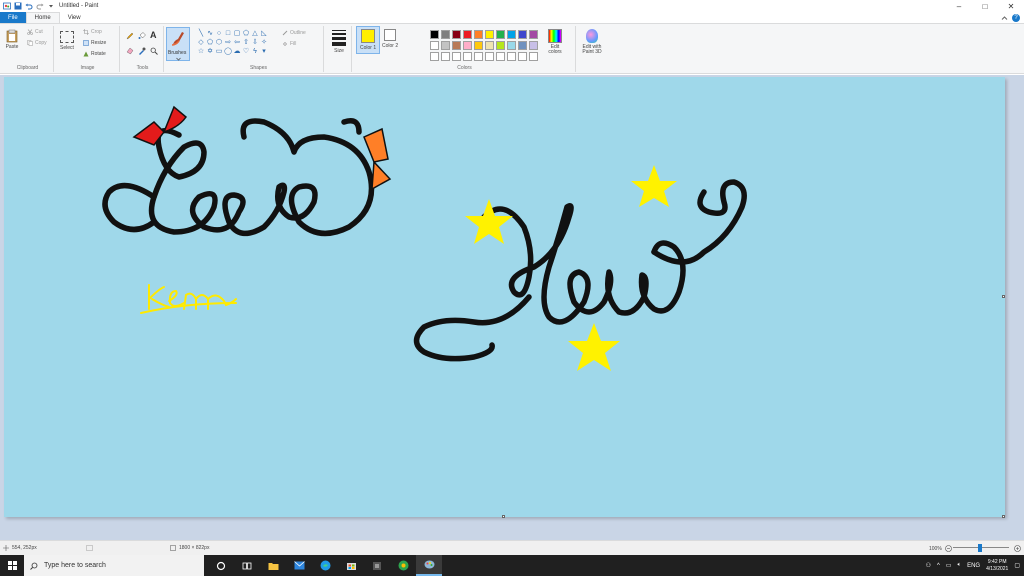 This screenshot has height=576, width=1024. What do you see at coordinates (219, 43) in the screenshot?
I see `hexagon-shape-icon: ⬡` at bounding box center [219, 43].